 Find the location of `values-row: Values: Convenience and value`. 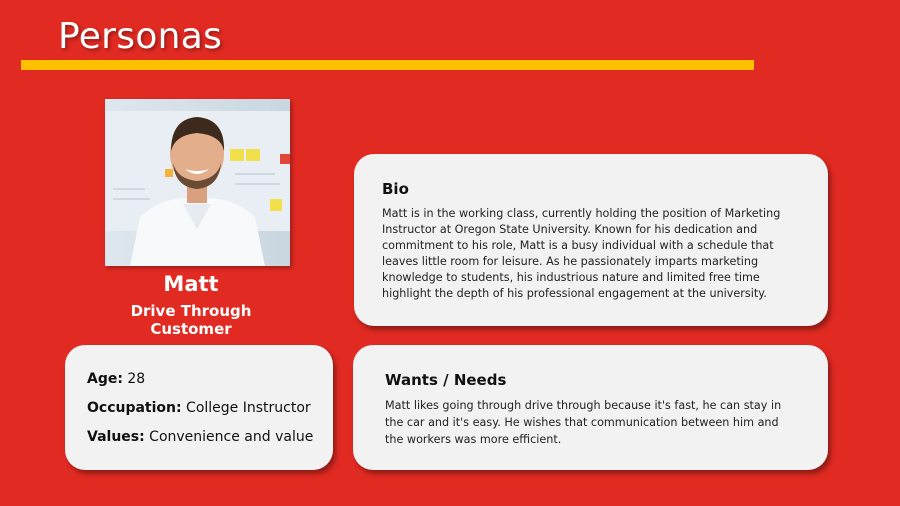

values-row: Values: Convenience and value is located at coordinates (200, 437).